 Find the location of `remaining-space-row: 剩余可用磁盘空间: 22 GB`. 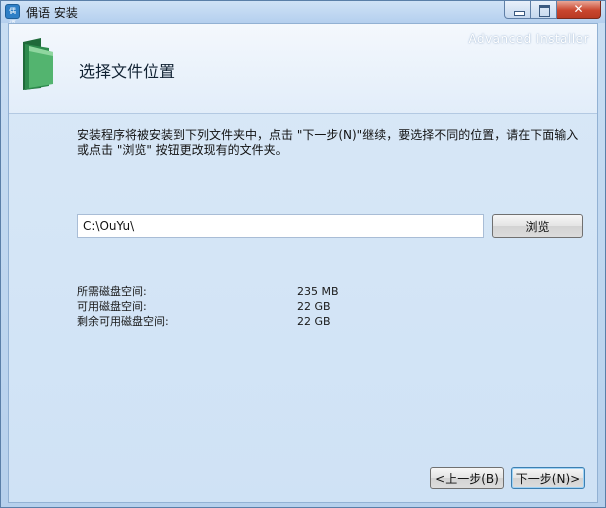

remaining-space-row: 剩余可用磁盘空间: 22 GB is located at coordinates (227, 321).